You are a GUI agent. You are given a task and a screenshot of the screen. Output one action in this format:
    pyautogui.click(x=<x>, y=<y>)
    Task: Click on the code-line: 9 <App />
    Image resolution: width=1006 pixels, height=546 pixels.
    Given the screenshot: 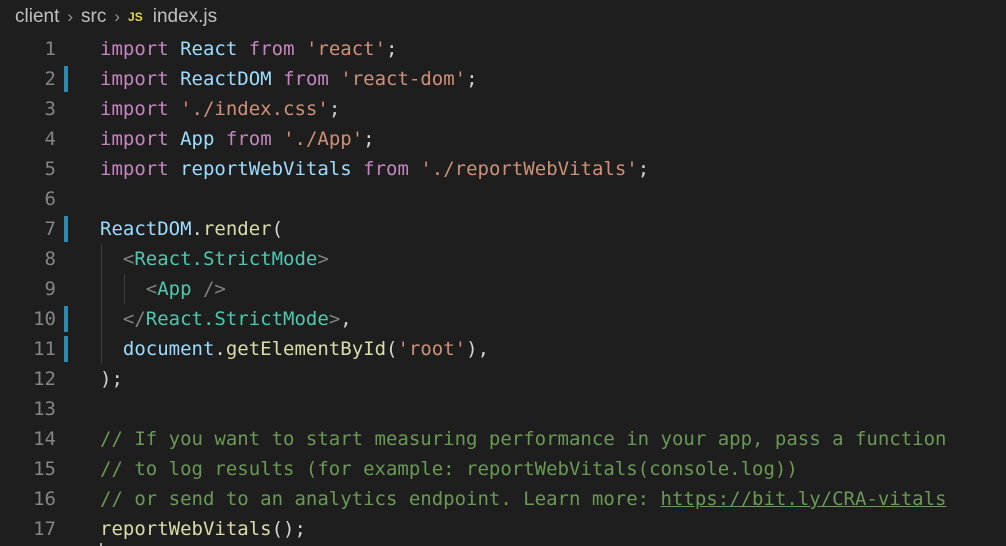 What is the action you would take?
    pyautogui.click(x=503, y=289)
    